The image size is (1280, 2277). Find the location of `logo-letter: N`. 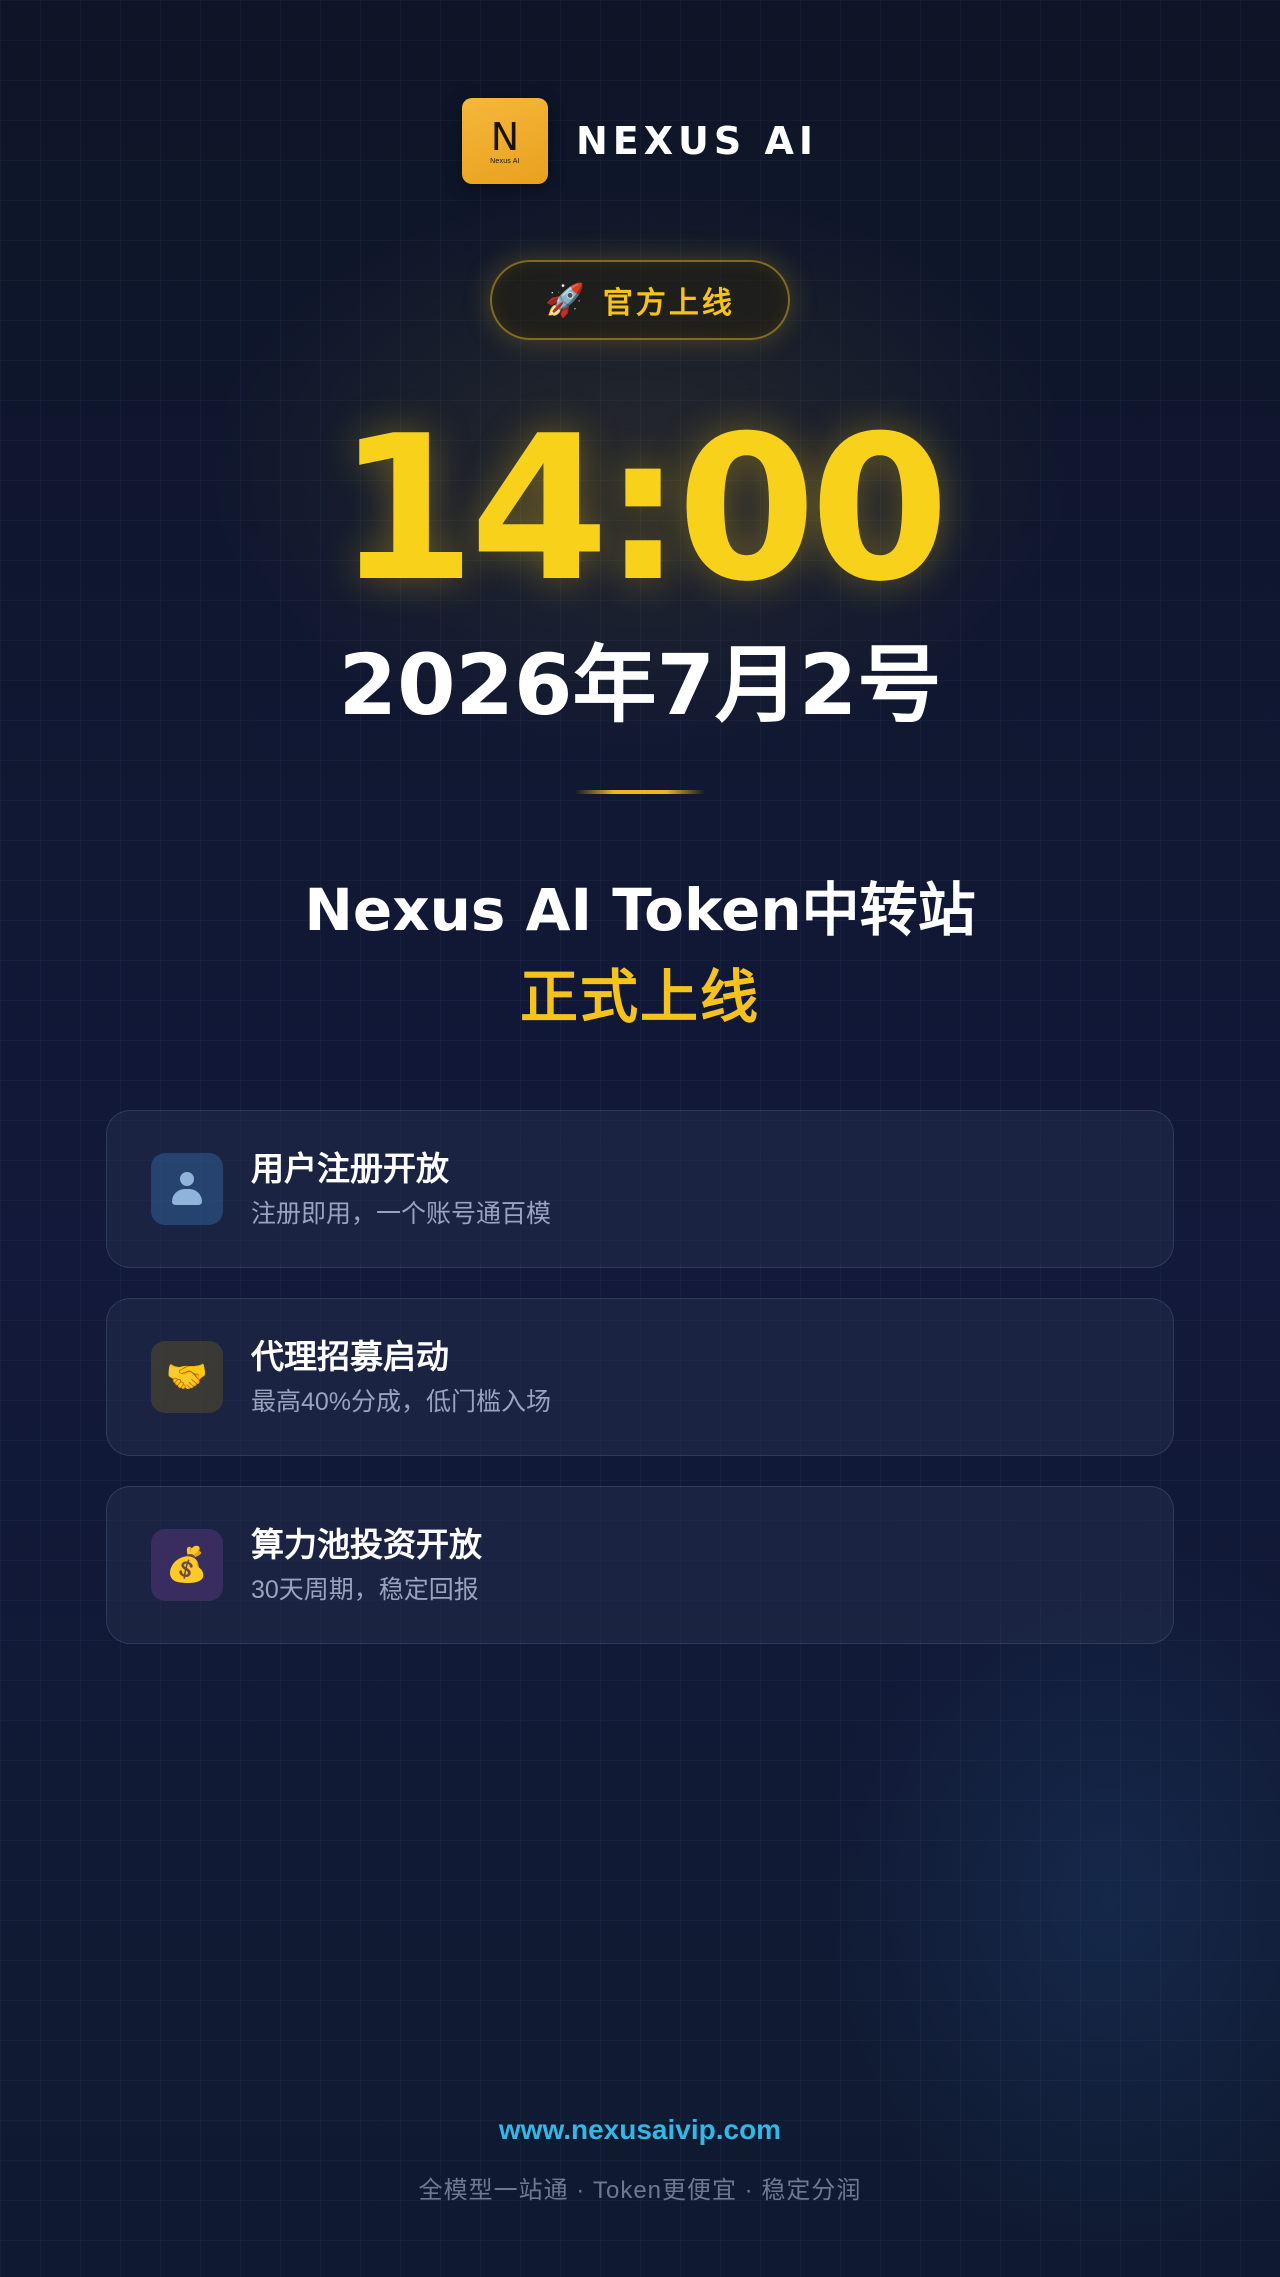

logo-letter: N is located at coordinates (505, 136).